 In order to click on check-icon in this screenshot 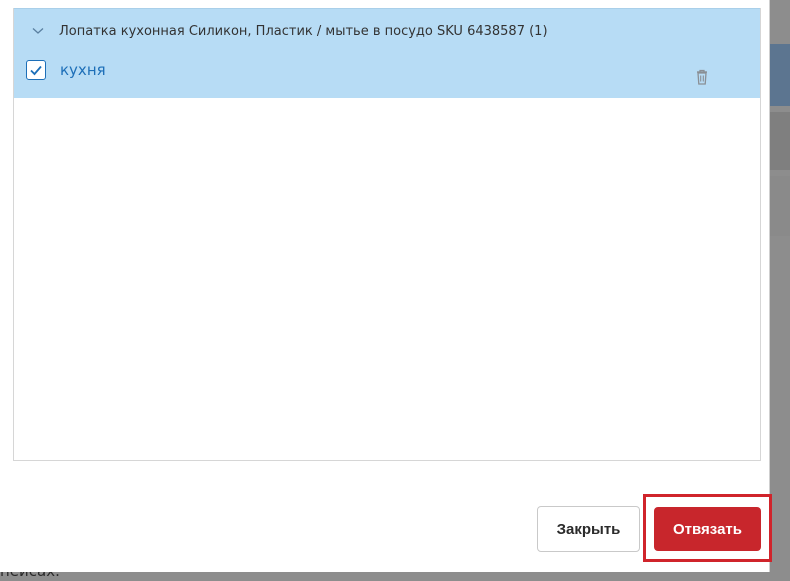, I will do `click(36, 70)`.